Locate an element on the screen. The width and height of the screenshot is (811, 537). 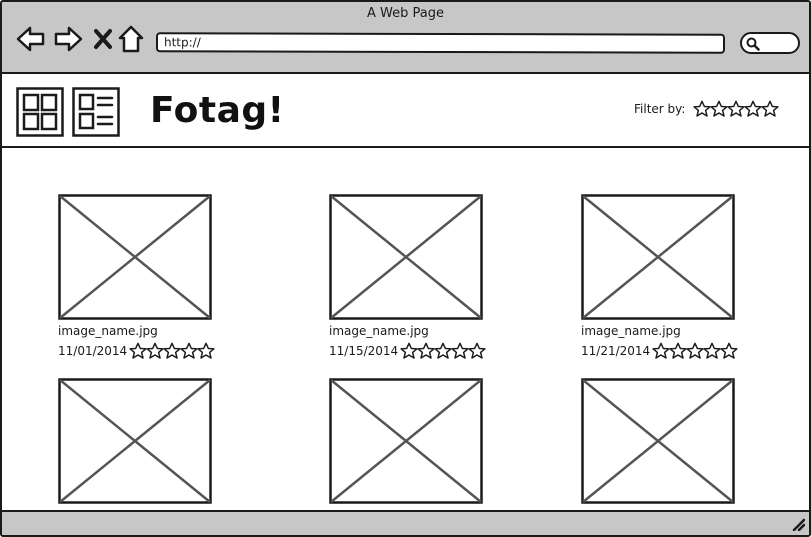
image-tile: image_name.jpg 11/01/2014 is located at coordinates (143, 277).